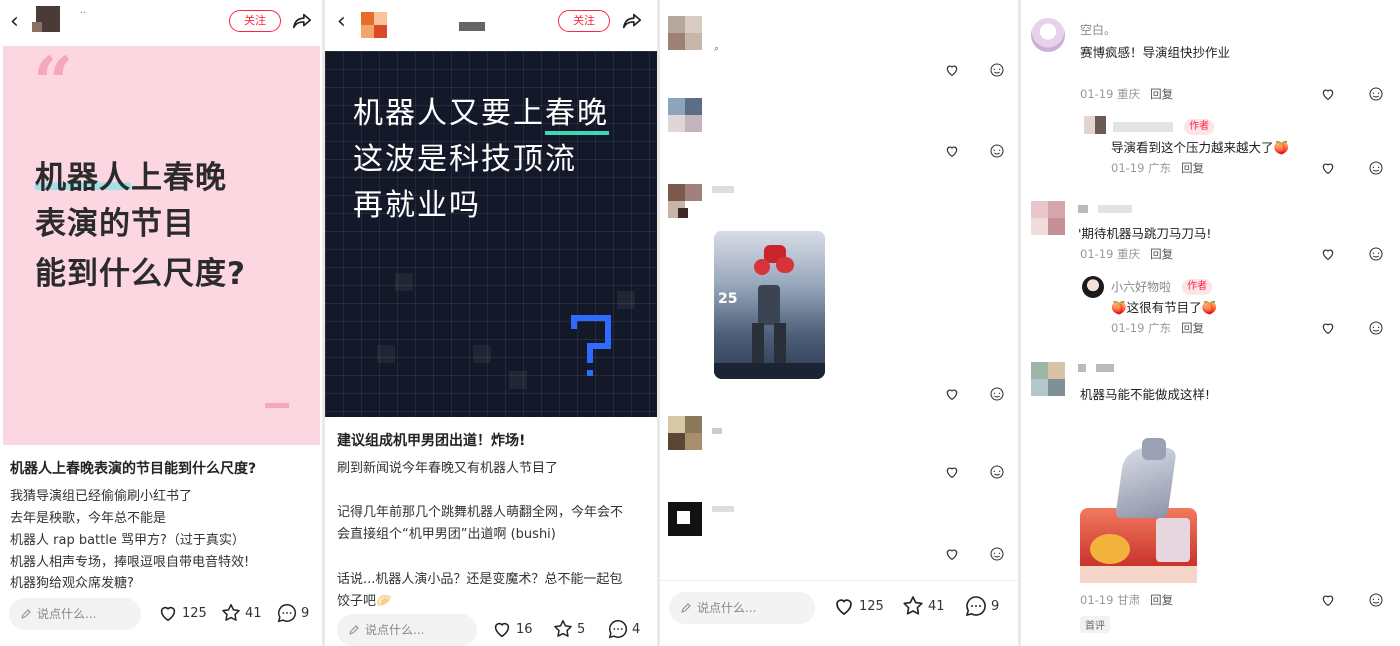 The image size is (1400, 646). Describe the element at coordinates (1164, 125) in the screenshot. I see `commenter-name: 作者` at that location.